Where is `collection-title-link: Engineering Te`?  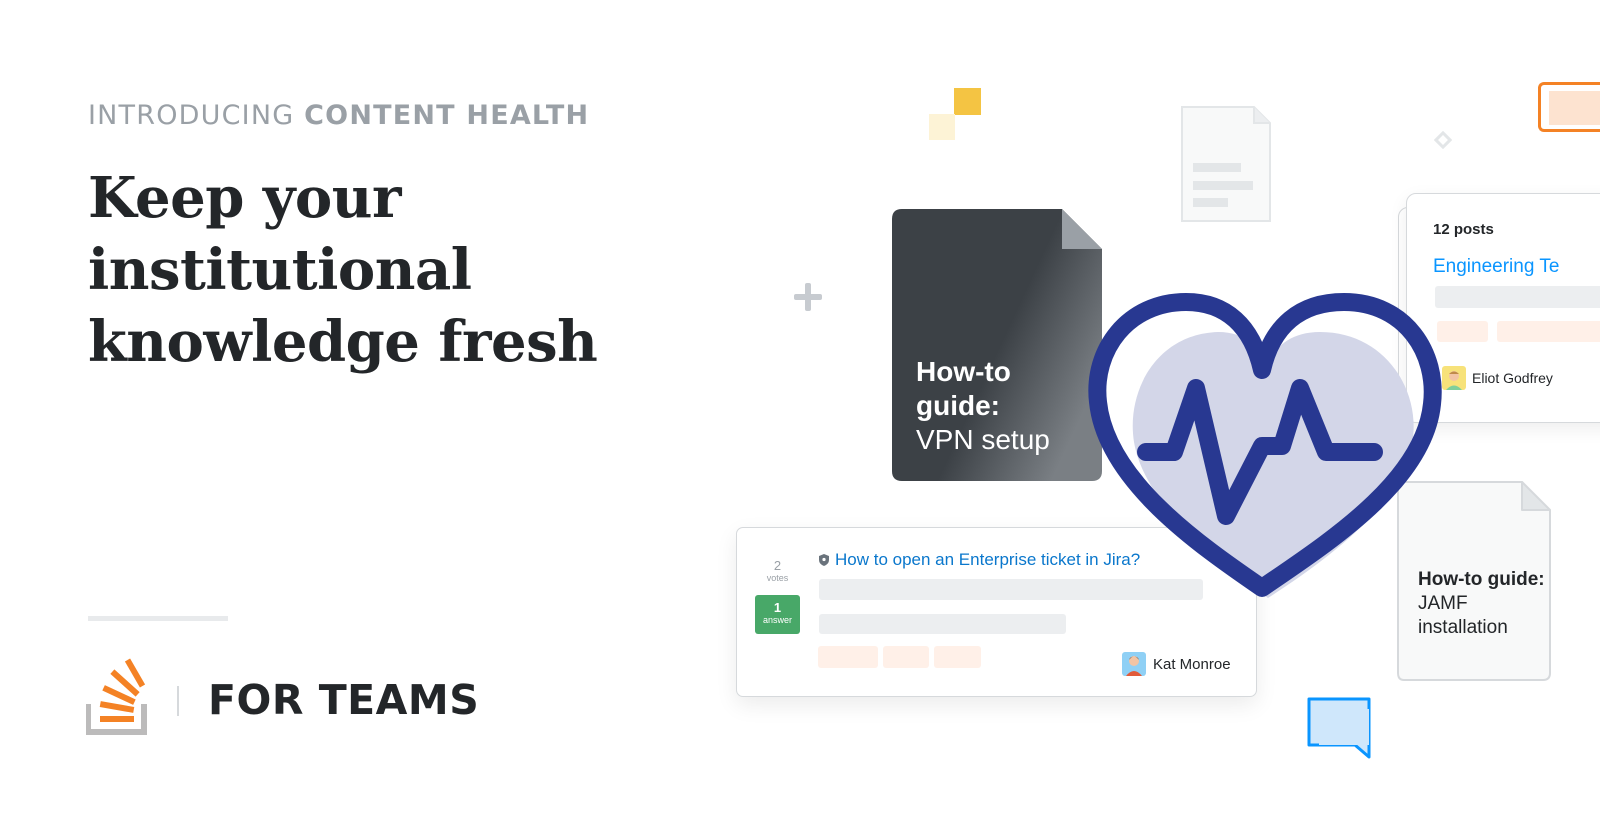 collection-title-link: Engineering Te is located at coordinates (1496, 267).